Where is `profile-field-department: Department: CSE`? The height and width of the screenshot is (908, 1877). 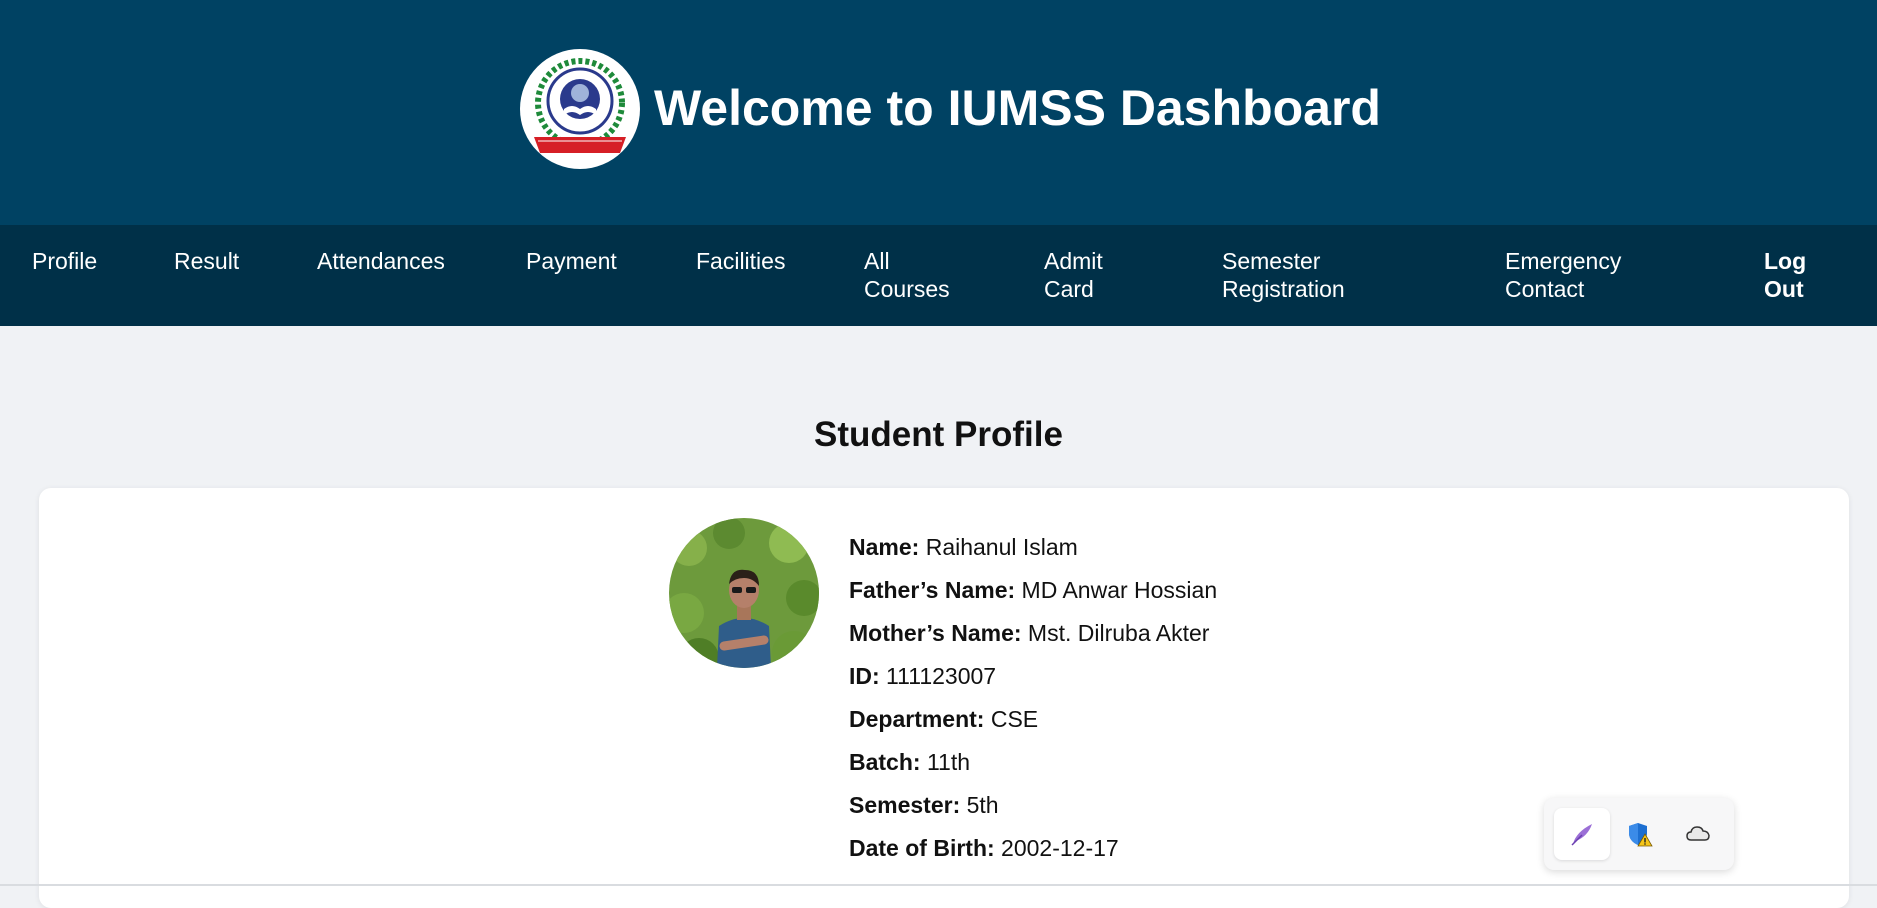
profile-field-department: Department: CSE is located at coordinates (1033, 723).